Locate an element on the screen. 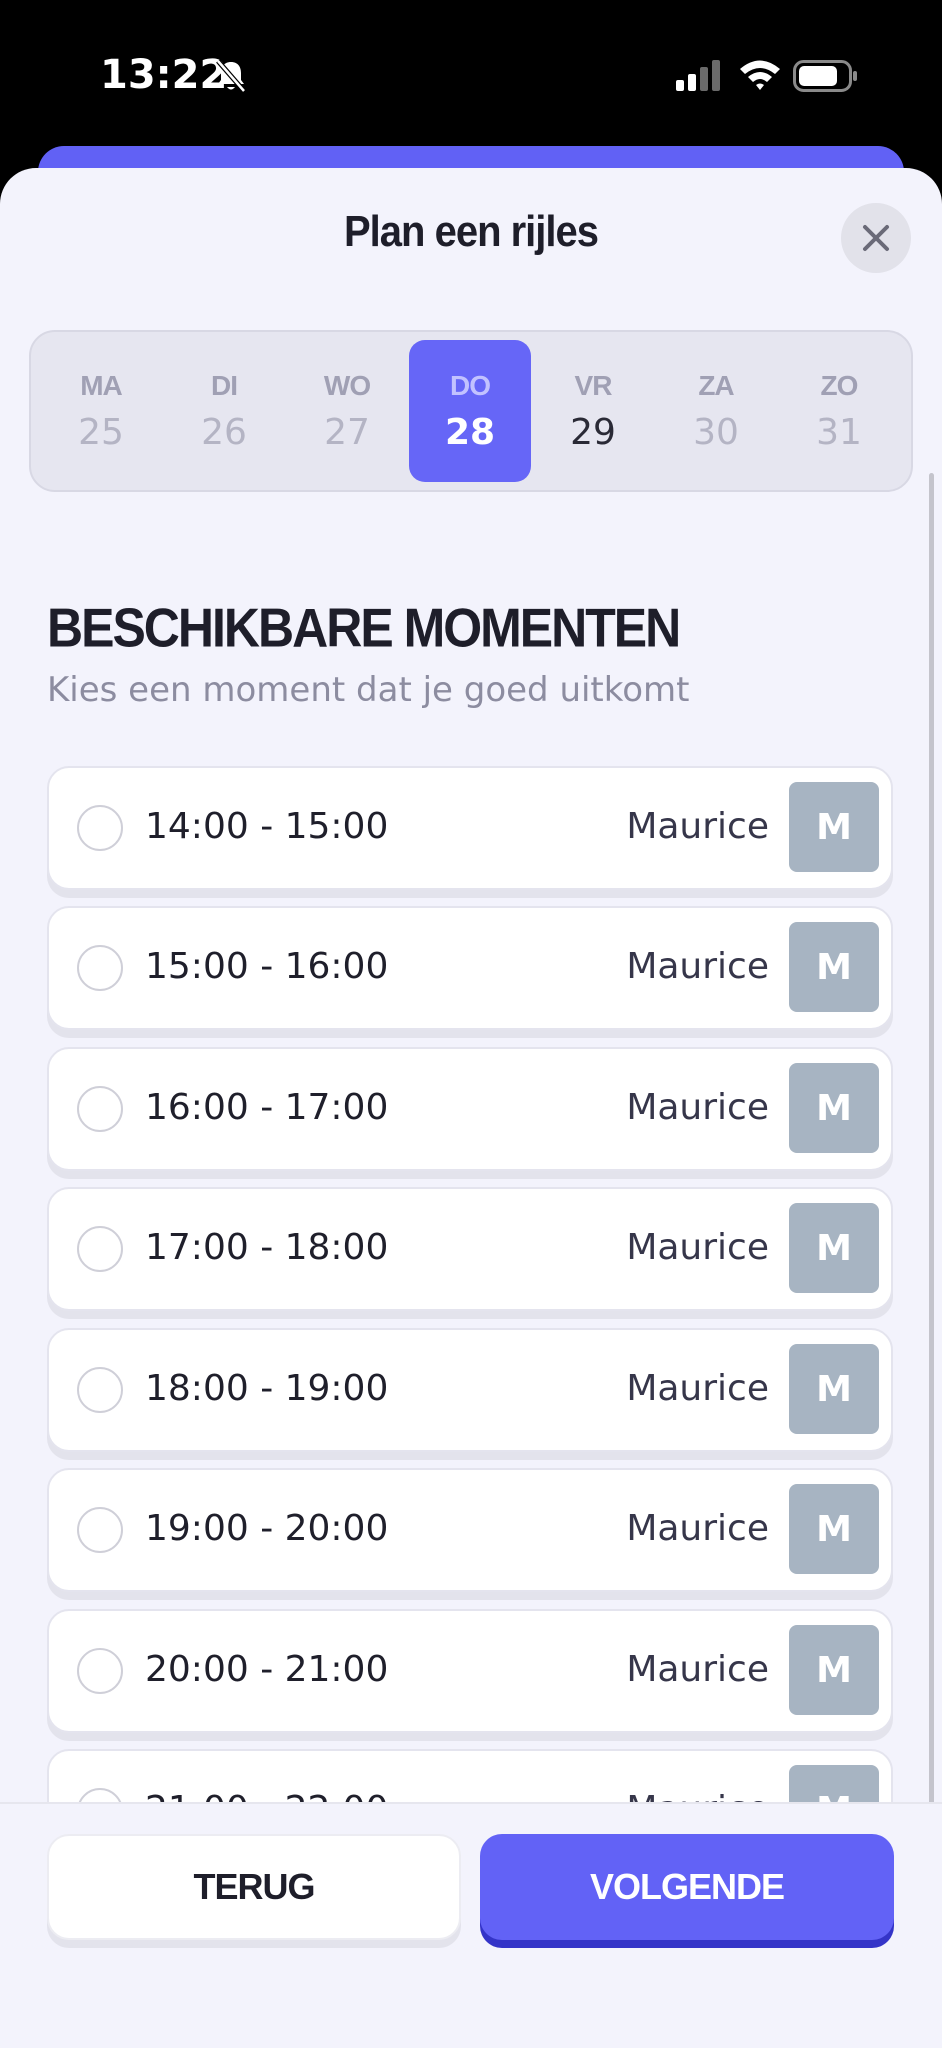 Image resolution: width=942 pixels, height=2048 pixels. day-do: DO 28 is located at coordinates (470, 411).